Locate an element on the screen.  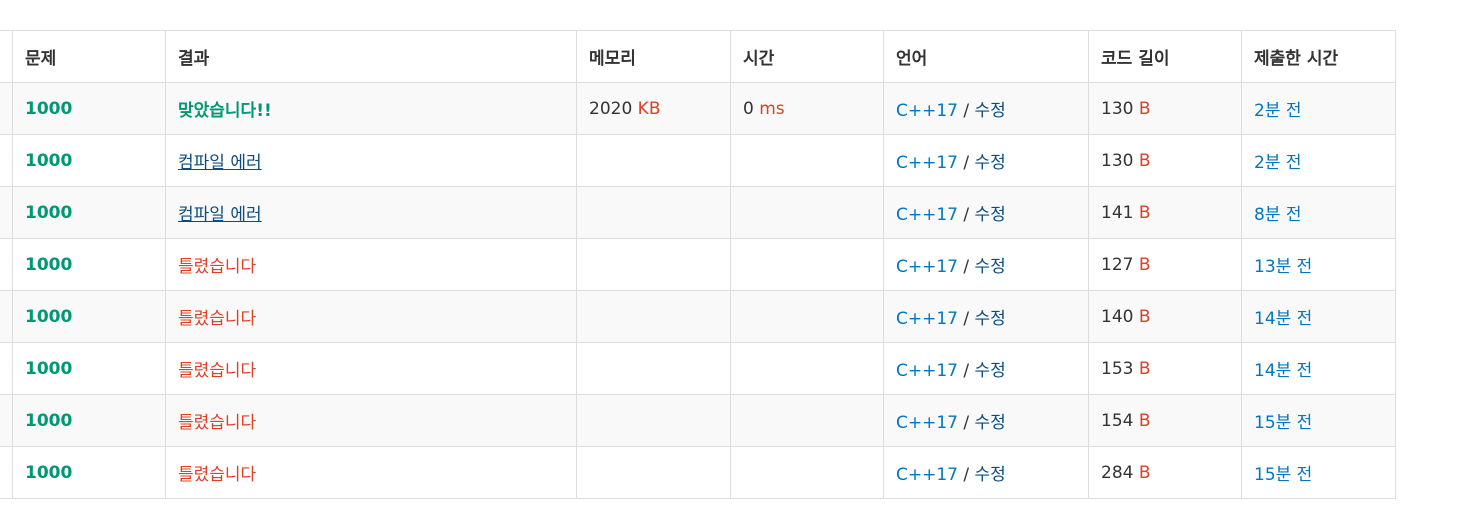
code-length-value: 140 is located at coordinates (1117, 316).